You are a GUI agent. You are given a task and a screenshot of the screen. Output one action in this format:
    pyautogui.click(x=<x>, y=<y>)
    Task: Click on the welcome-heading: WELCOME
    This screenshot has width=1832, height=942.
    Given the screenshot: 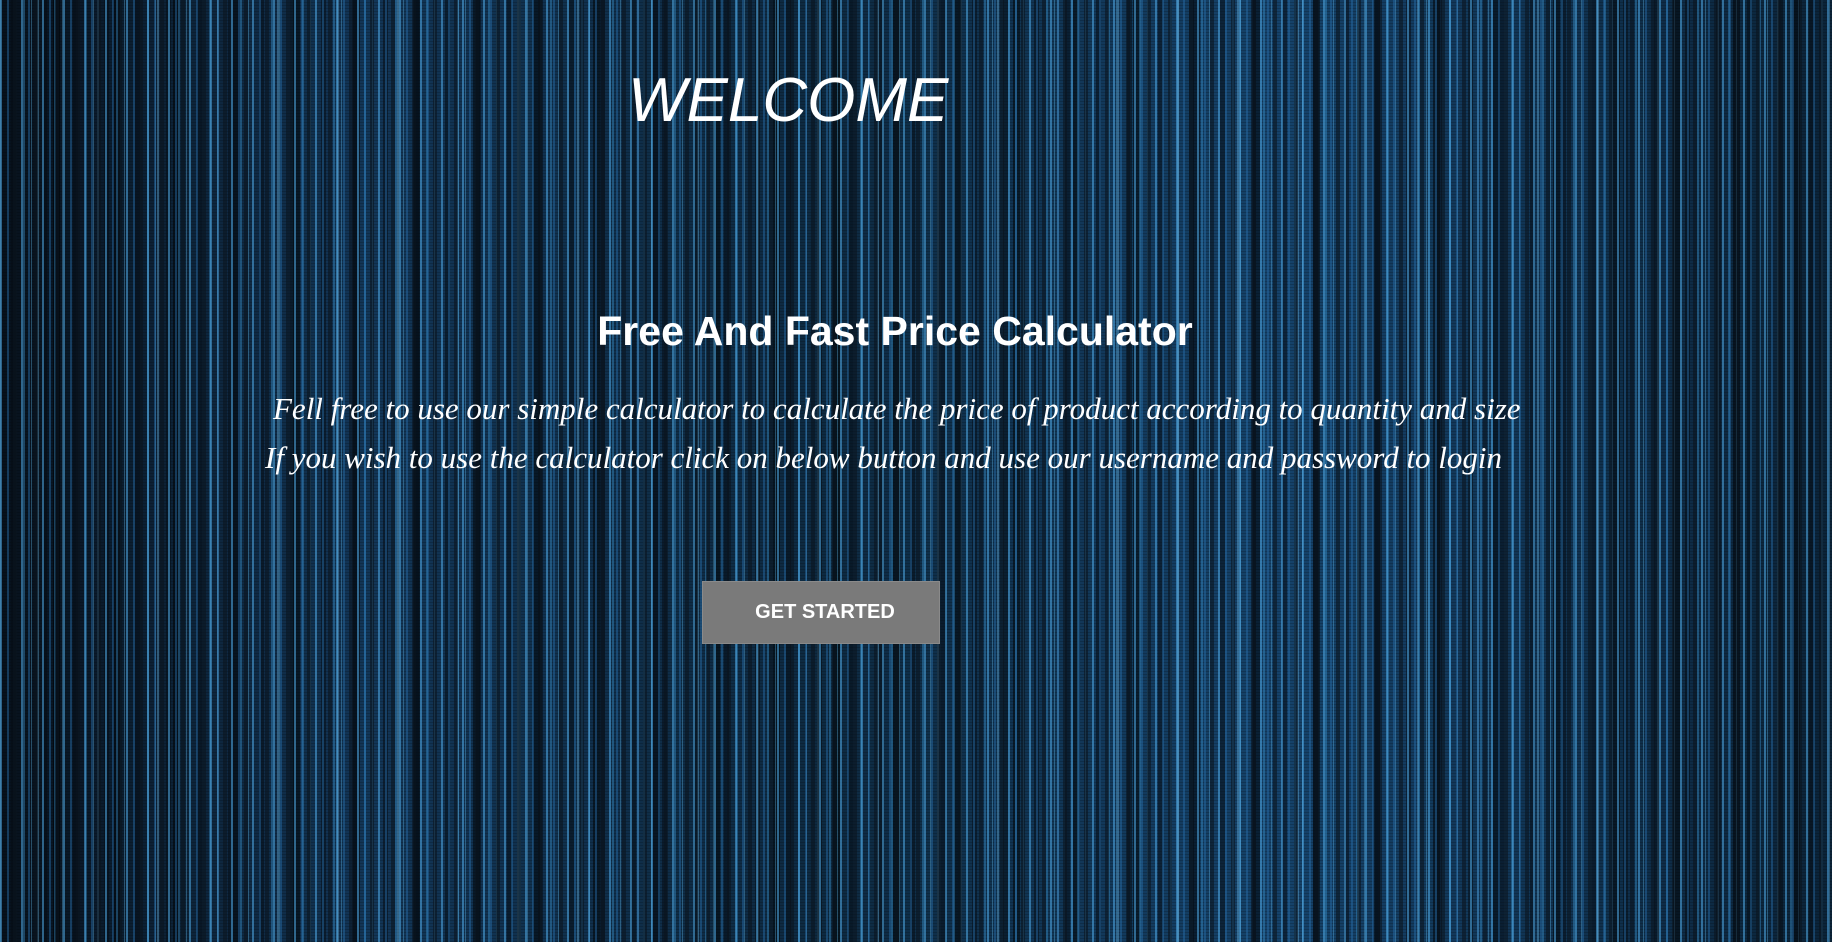 What is the action you would take?
    pyautogui.click(x=788, y=100)
    